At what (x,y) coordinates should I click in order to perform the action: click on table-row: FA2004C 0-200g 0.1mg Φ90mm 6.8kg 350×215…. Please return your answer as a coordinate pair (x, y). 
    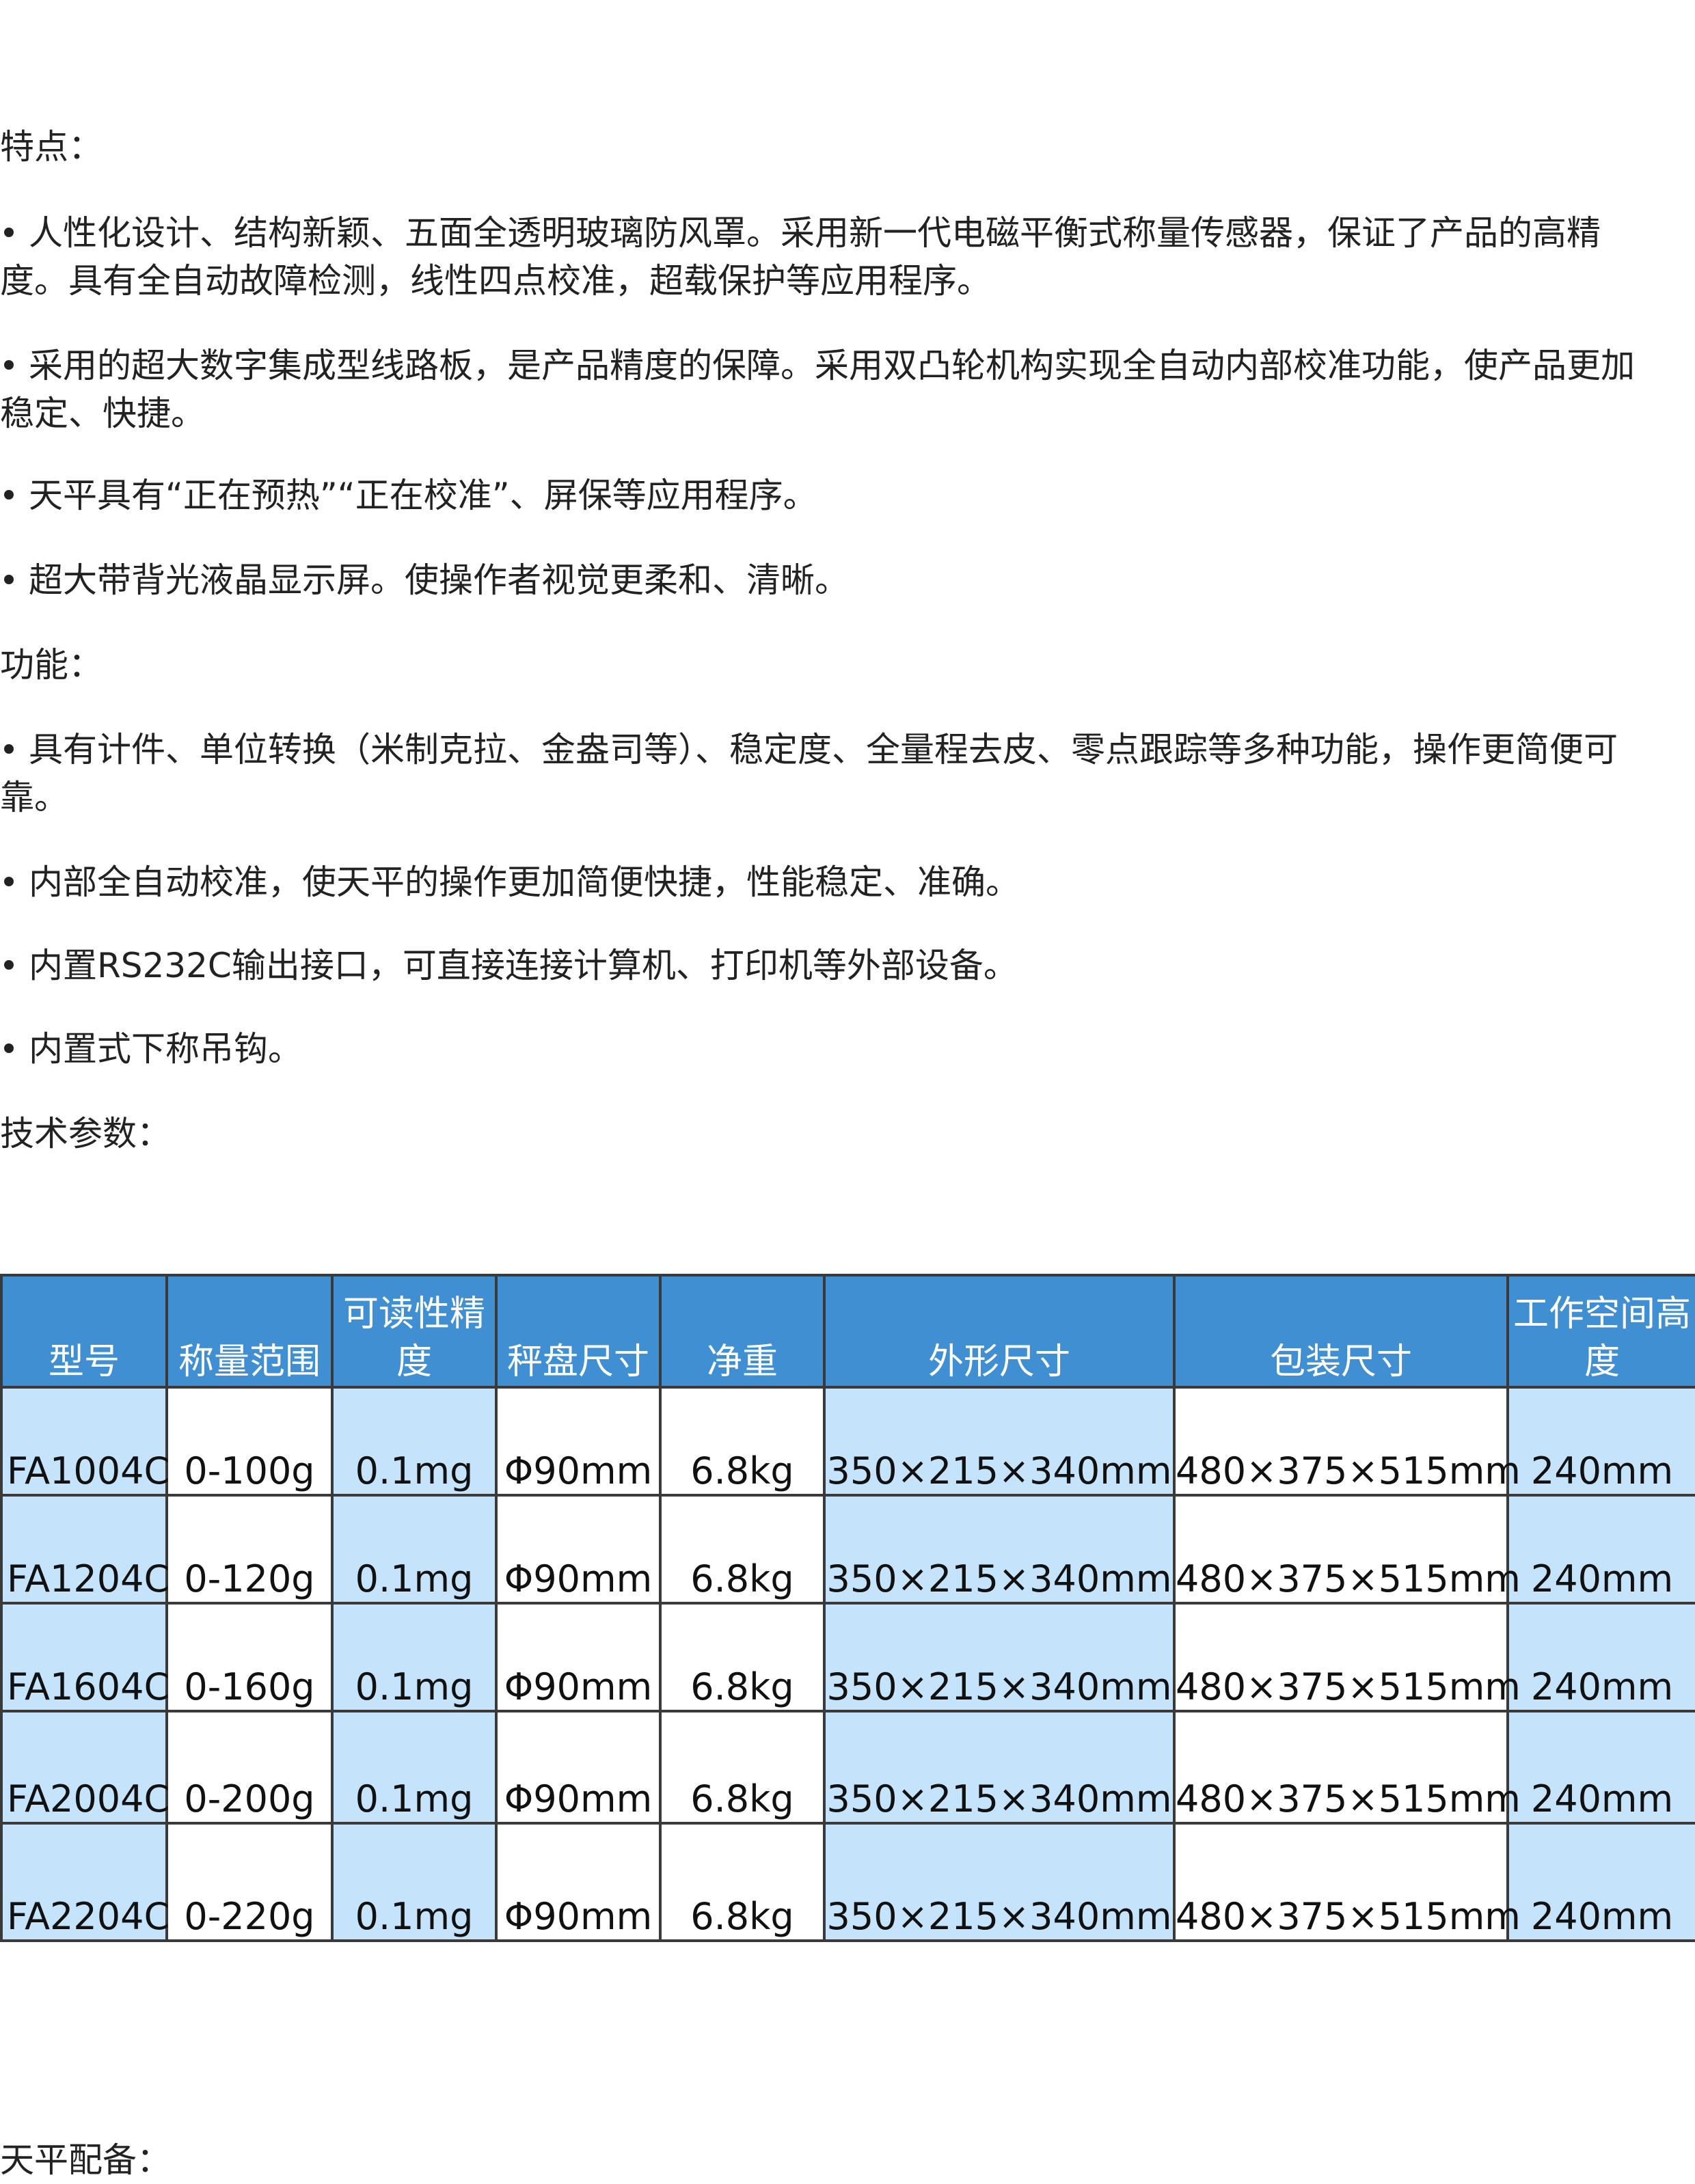
    Looking at the image, I should click on (847, 1767).